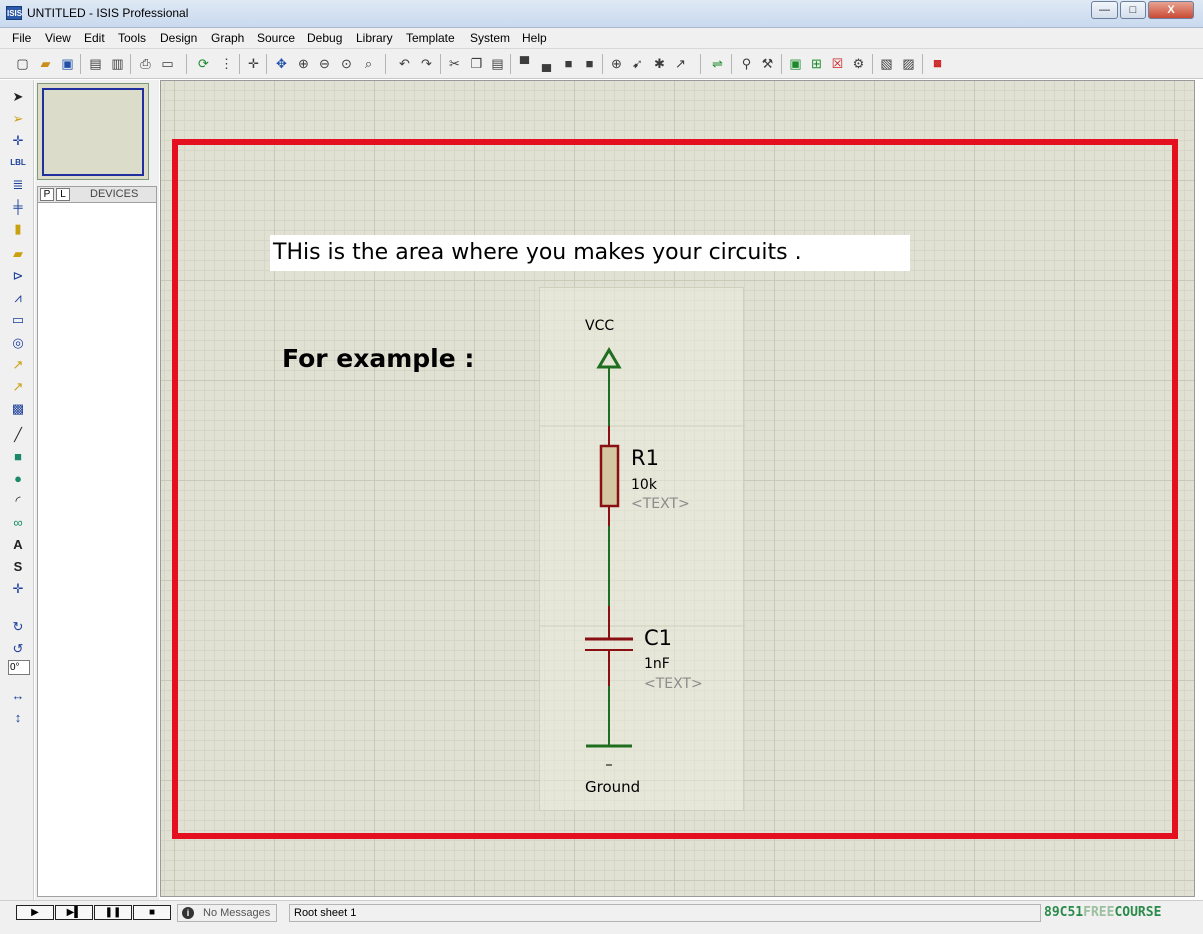 Image resolution: width=1203 pixels, height=934 pixels. Describe the element at coordinates (18, 320) in the screenshot. I see `tape-recorder-icon: ▭` at that location.